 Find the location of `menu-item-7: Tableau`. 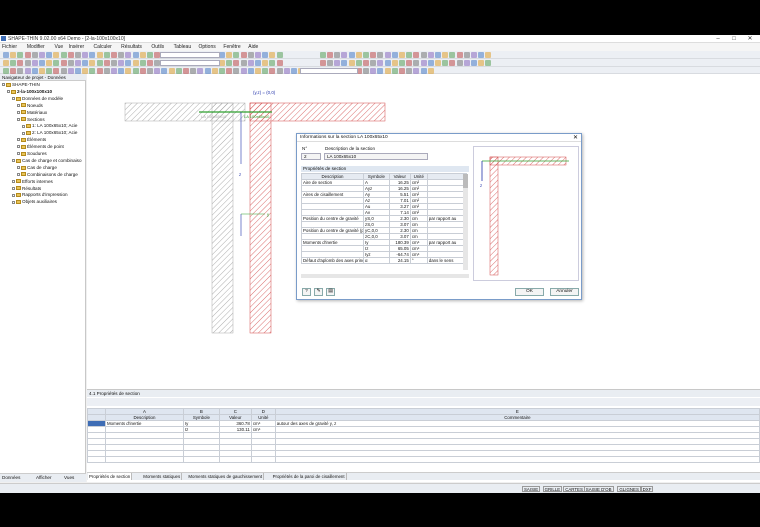

menu-item-7: Tableau is located at coordinates (183, 47).